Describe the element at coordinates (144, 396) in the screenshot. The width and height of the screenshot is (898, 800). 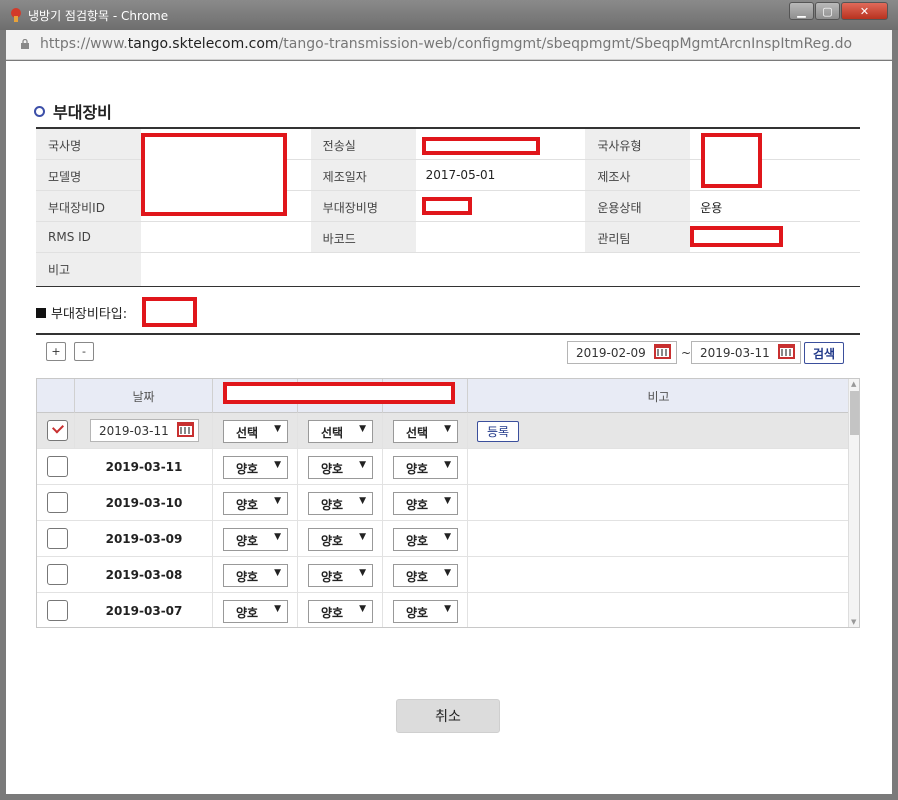
I see `header-date: 날짜` at that location.